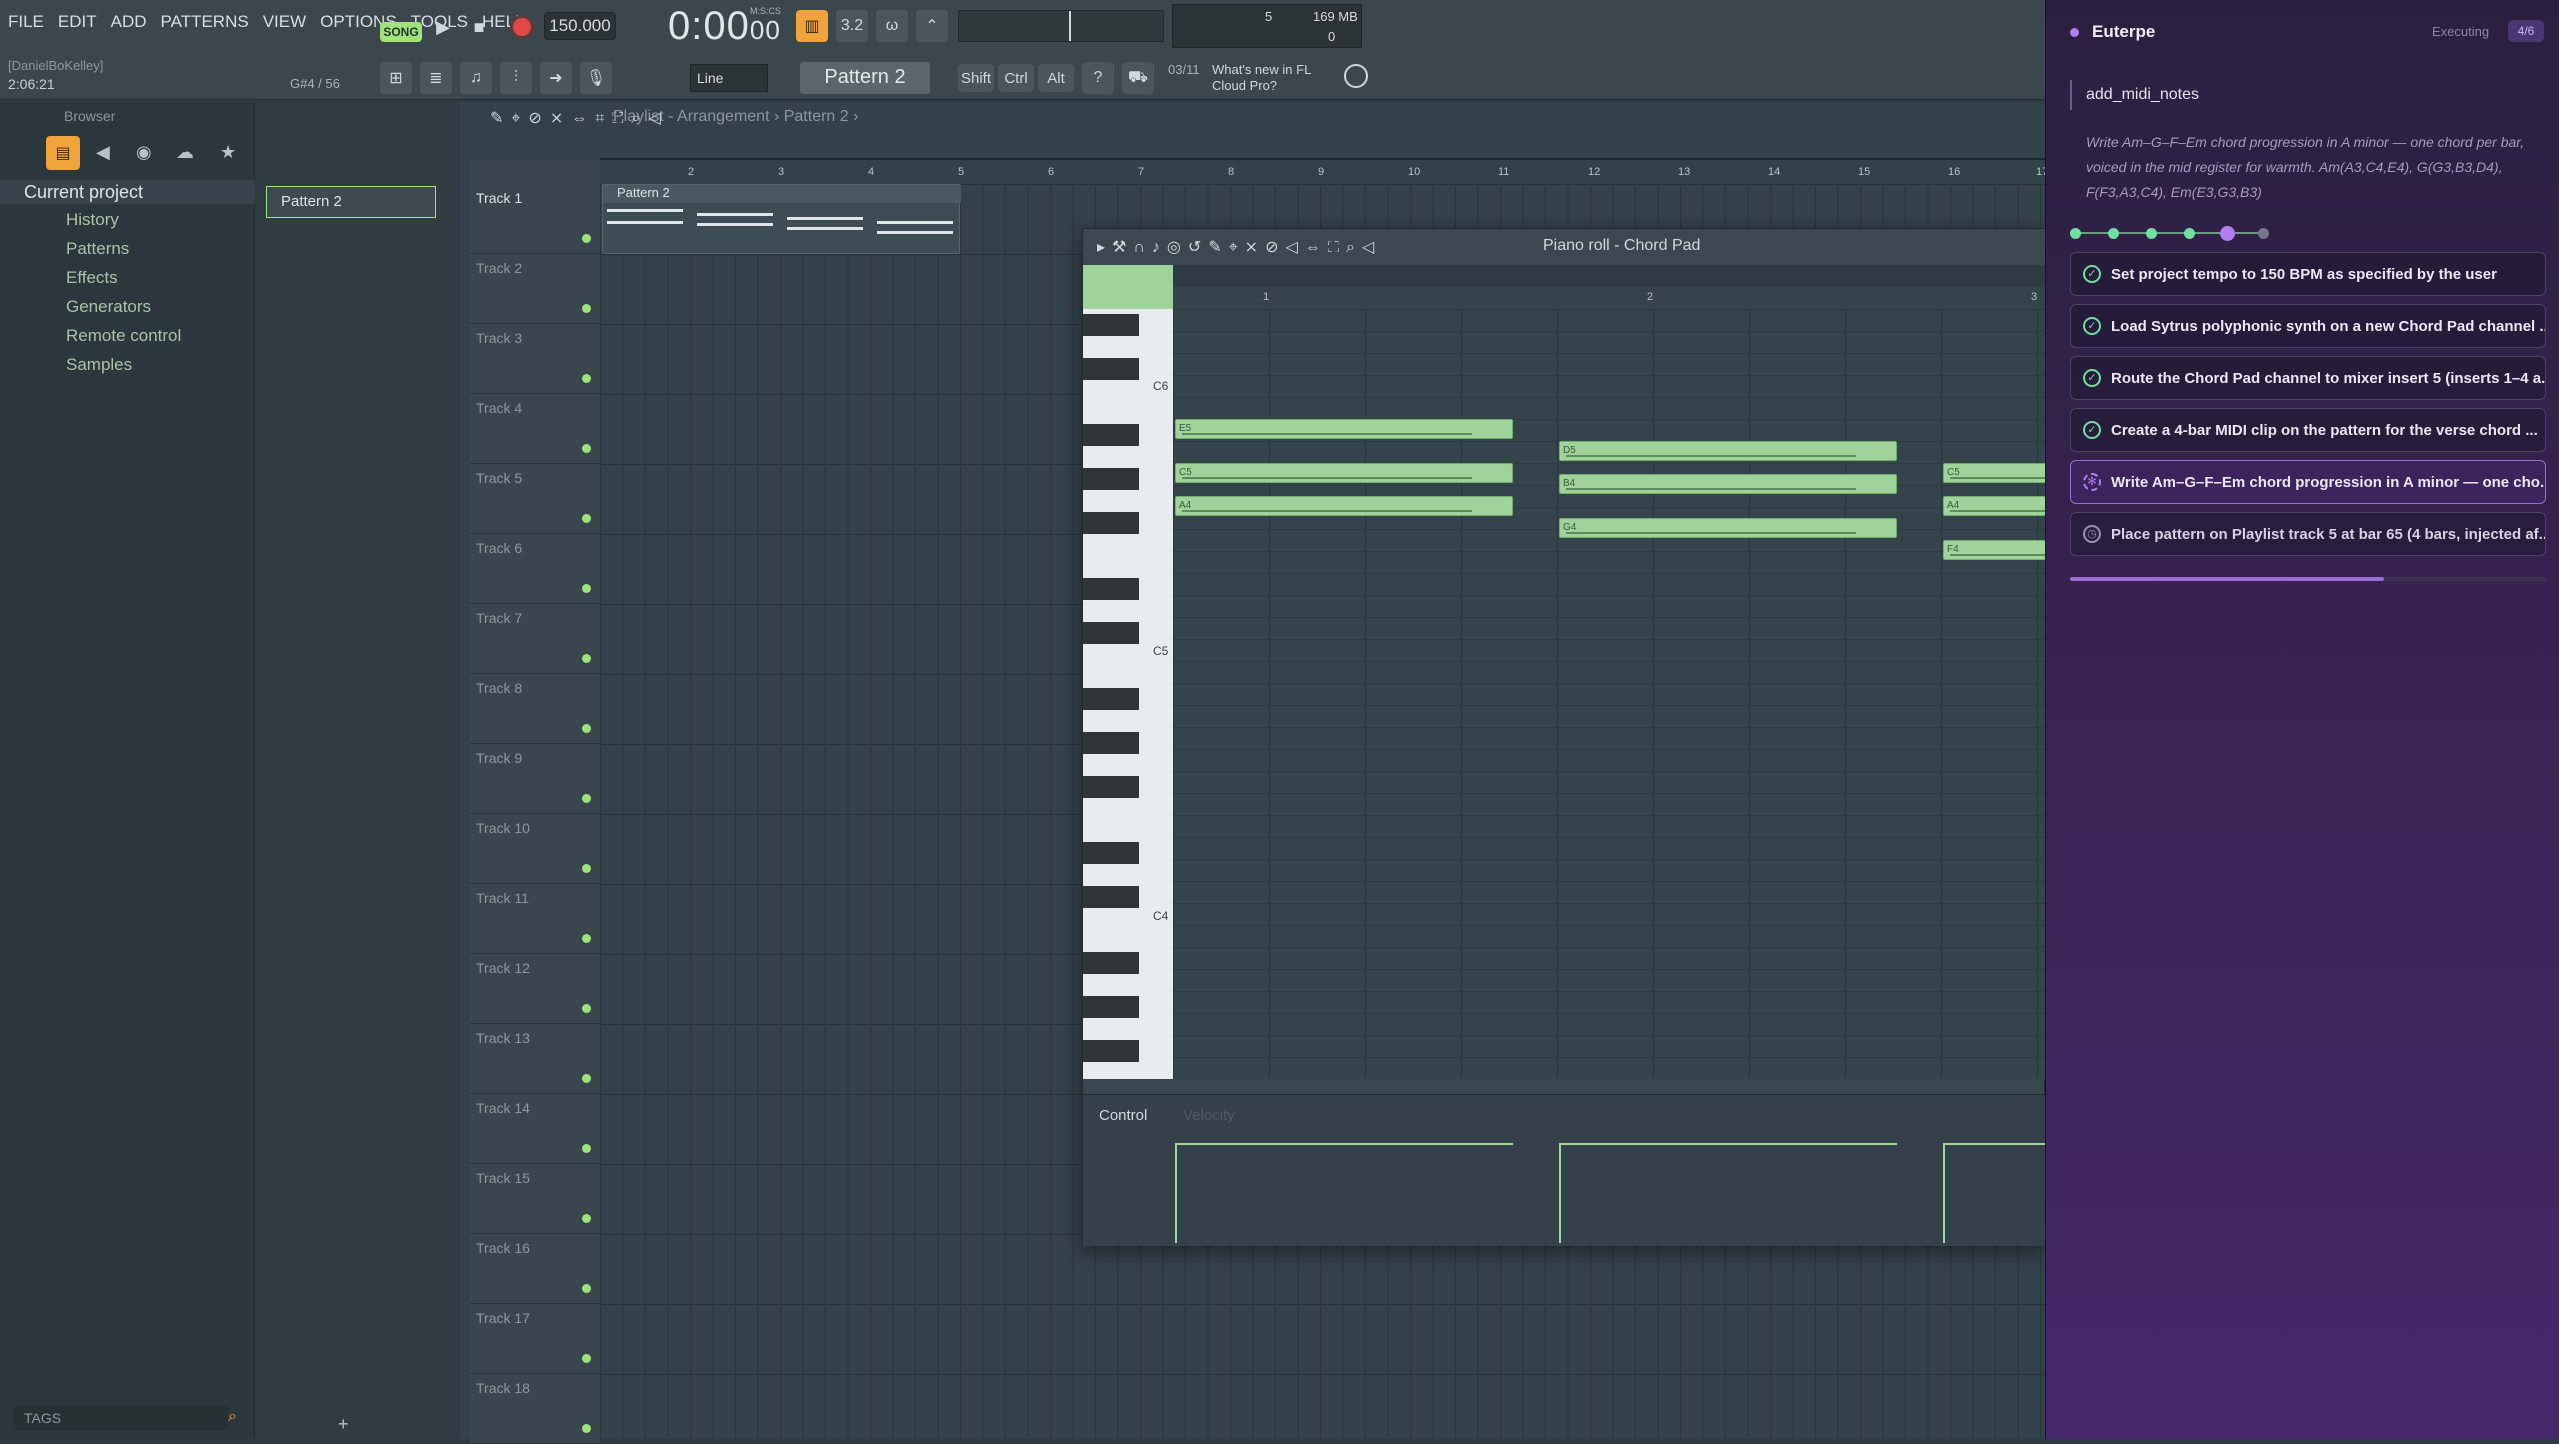  Describe the element at coordinates (535, 1199) in the screenshot. I see `track-header: Track 15` at that location.